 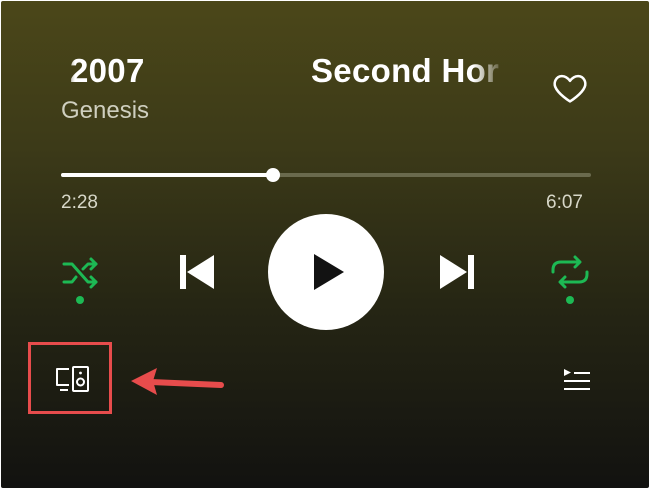 What do you see at coordinates (457, 272) in the screenshot?
I see `next-icon` at bounding box center [457, 272].